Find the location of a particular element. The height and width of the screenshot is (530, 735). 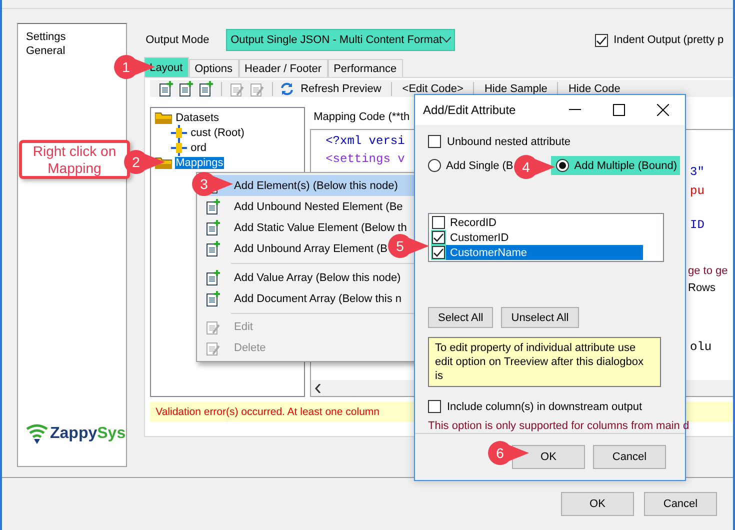

code-fragment: Rows is located at coordinates (702, 288).